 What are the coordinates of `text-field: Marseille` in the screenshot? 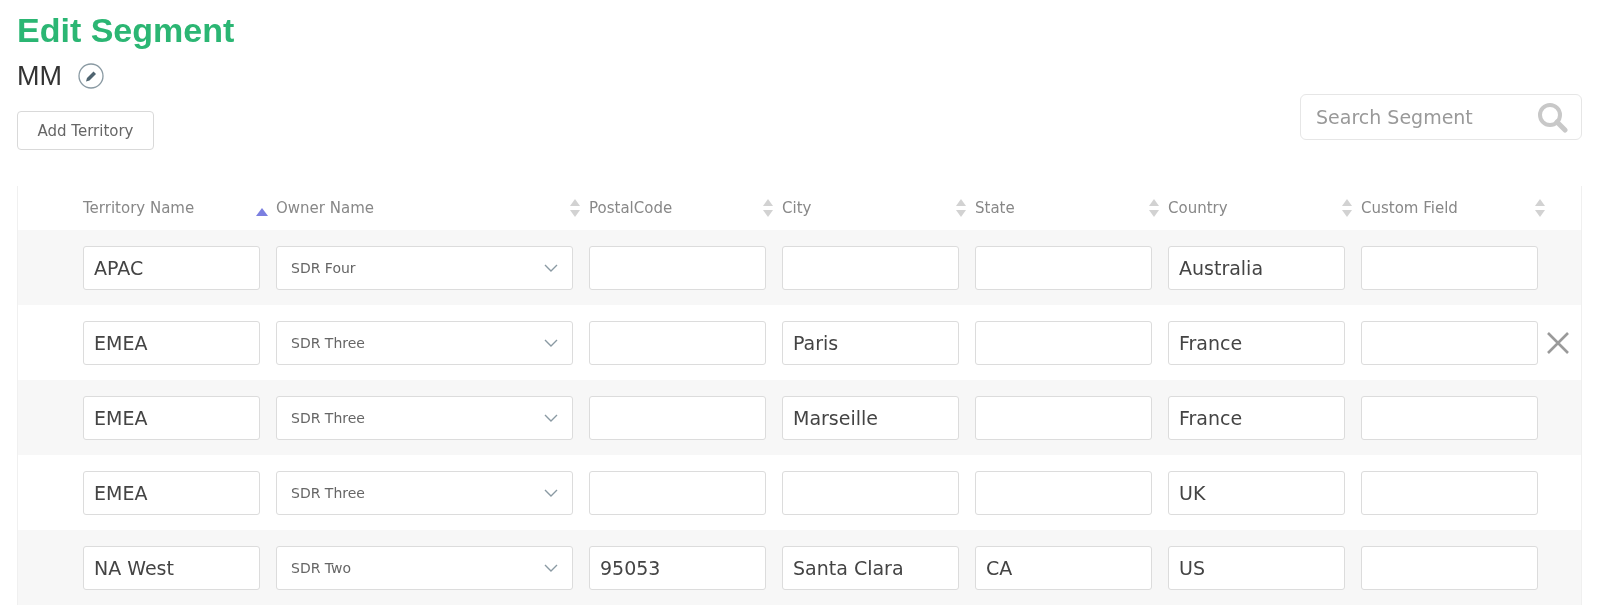 It's located at (870, 417).